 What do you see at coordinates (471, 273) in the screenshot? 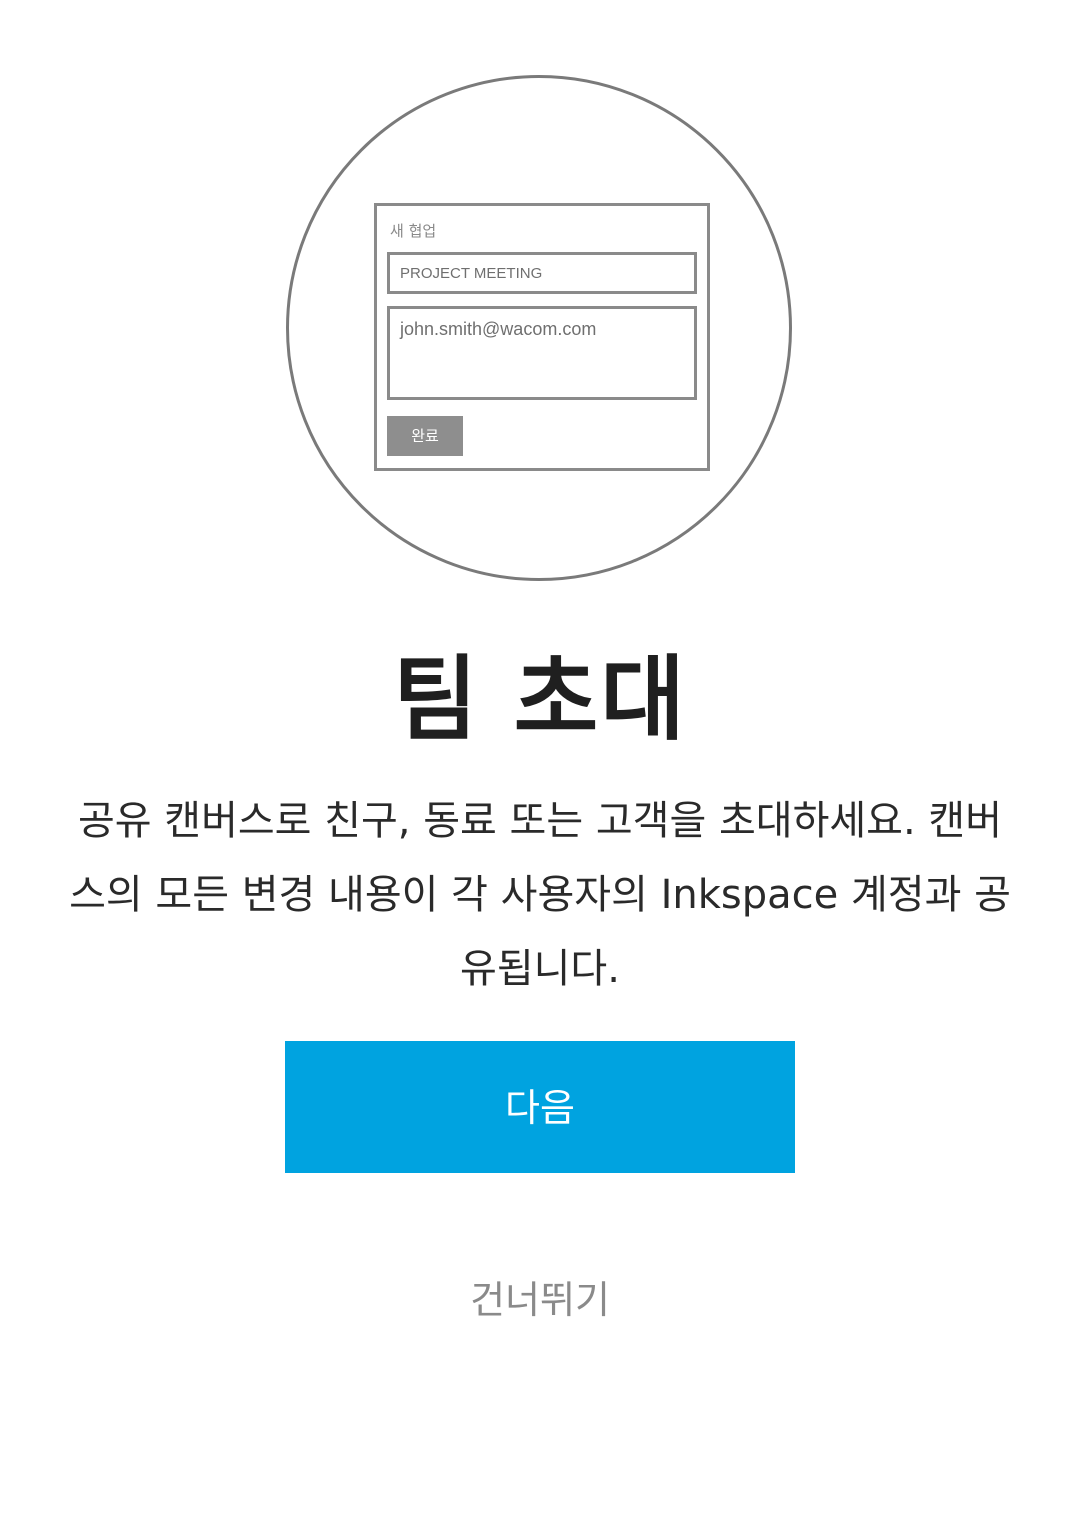
I see `mock-project-name-value: PROJECT MEETING` at bounding box center [471, 273].